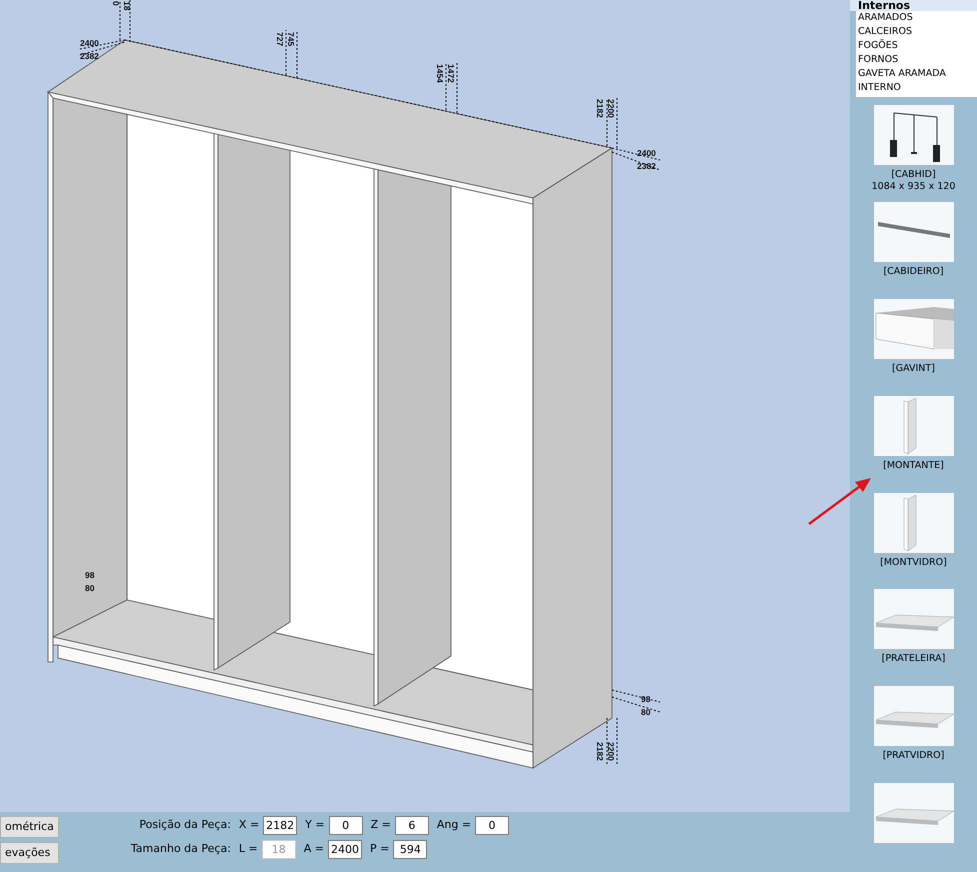 This screenshot has width=977, height=872. What do you see at coordinates (914, 187) in the screenshot?
I see `component-dimensions: 1084 x 935 x 120` at bounding box center [914, 187].